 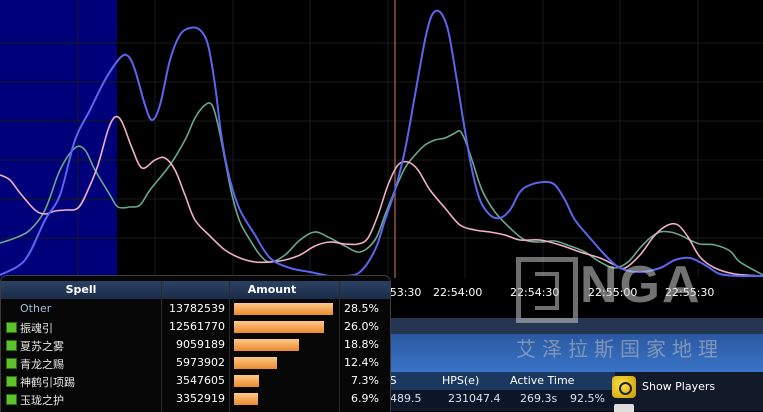 What do you see at coordinates (365, 398) in the screenshot?
I see `spell-percent: 6.9%` at bounding box center [365, 398].